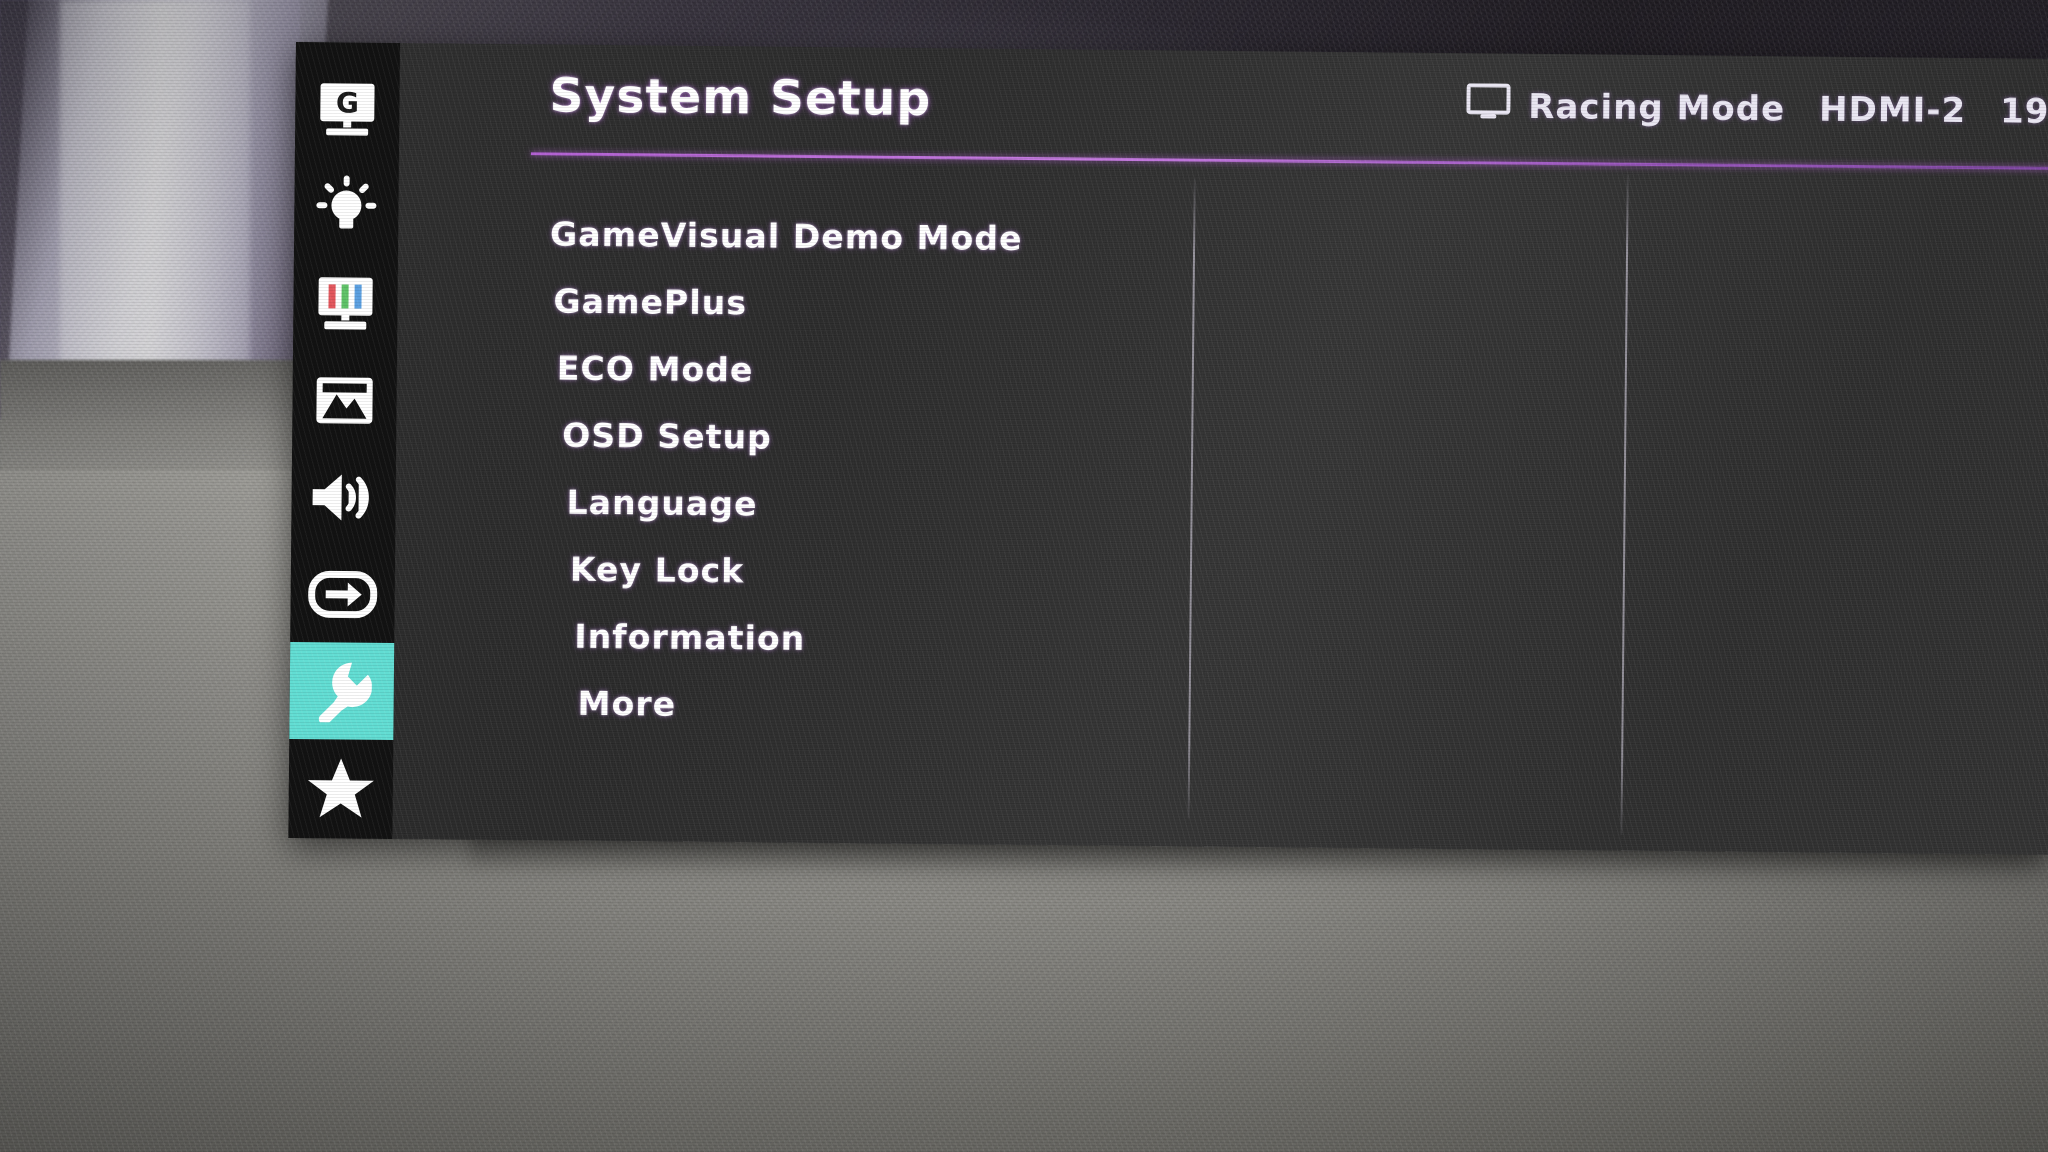 This screenshot has width=2048, height=1152. I want to click on wallpaper-waterfall-core, so click(155, 196).